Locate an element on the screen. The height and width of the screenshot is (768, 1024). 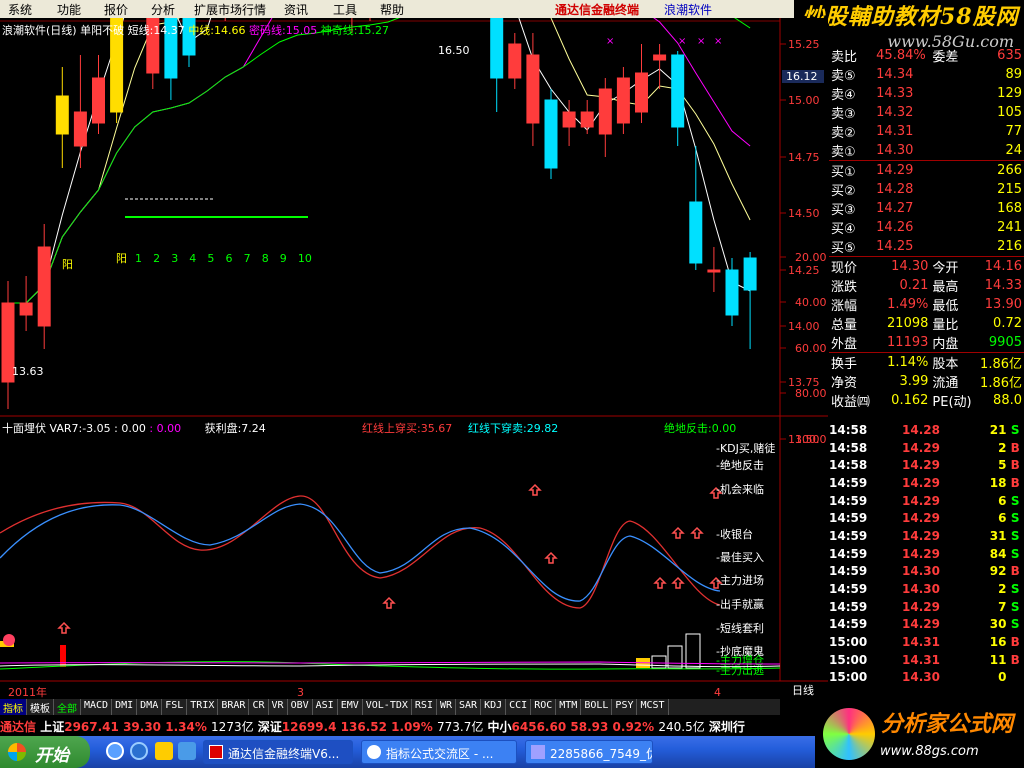
quote-cell: 内盘 is located at coordinates (945, 344).